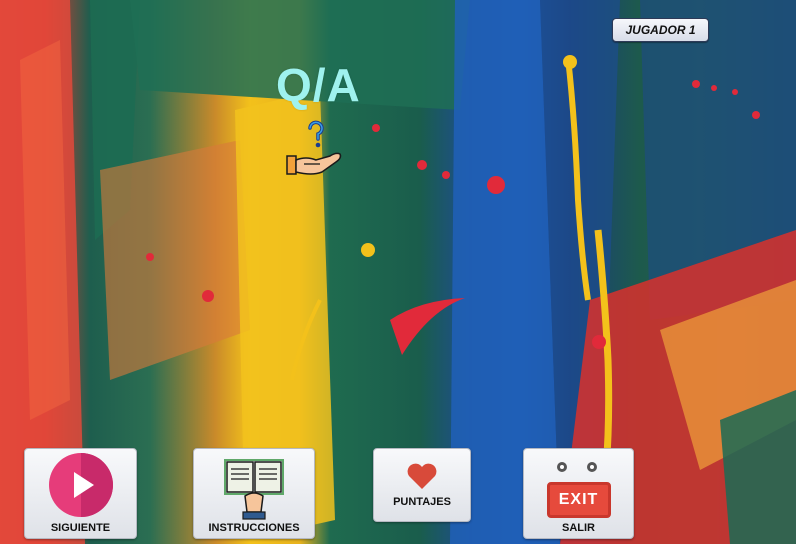 The image size is (796, 544). What do you see at coordinates (314, 147) in the screenshot?
I see `question-hand-icon` at bounding box center [314, 147].